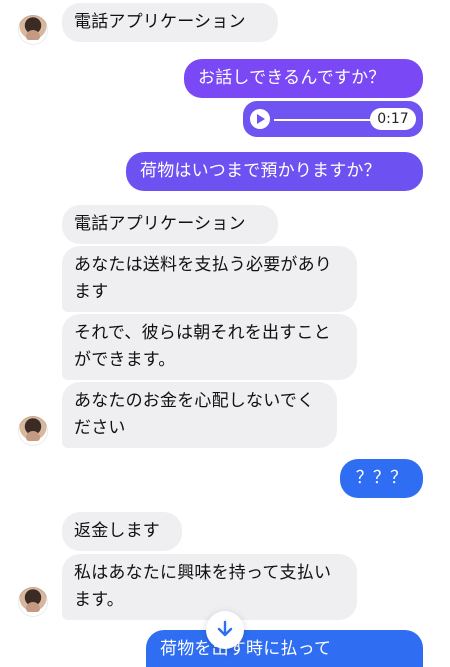 The width and height of the screenshot is (450, 667). What do you see at coordinates (323, 120) in the screenshot?
I see `audio-progress-track` at bounding box center [323, 120].